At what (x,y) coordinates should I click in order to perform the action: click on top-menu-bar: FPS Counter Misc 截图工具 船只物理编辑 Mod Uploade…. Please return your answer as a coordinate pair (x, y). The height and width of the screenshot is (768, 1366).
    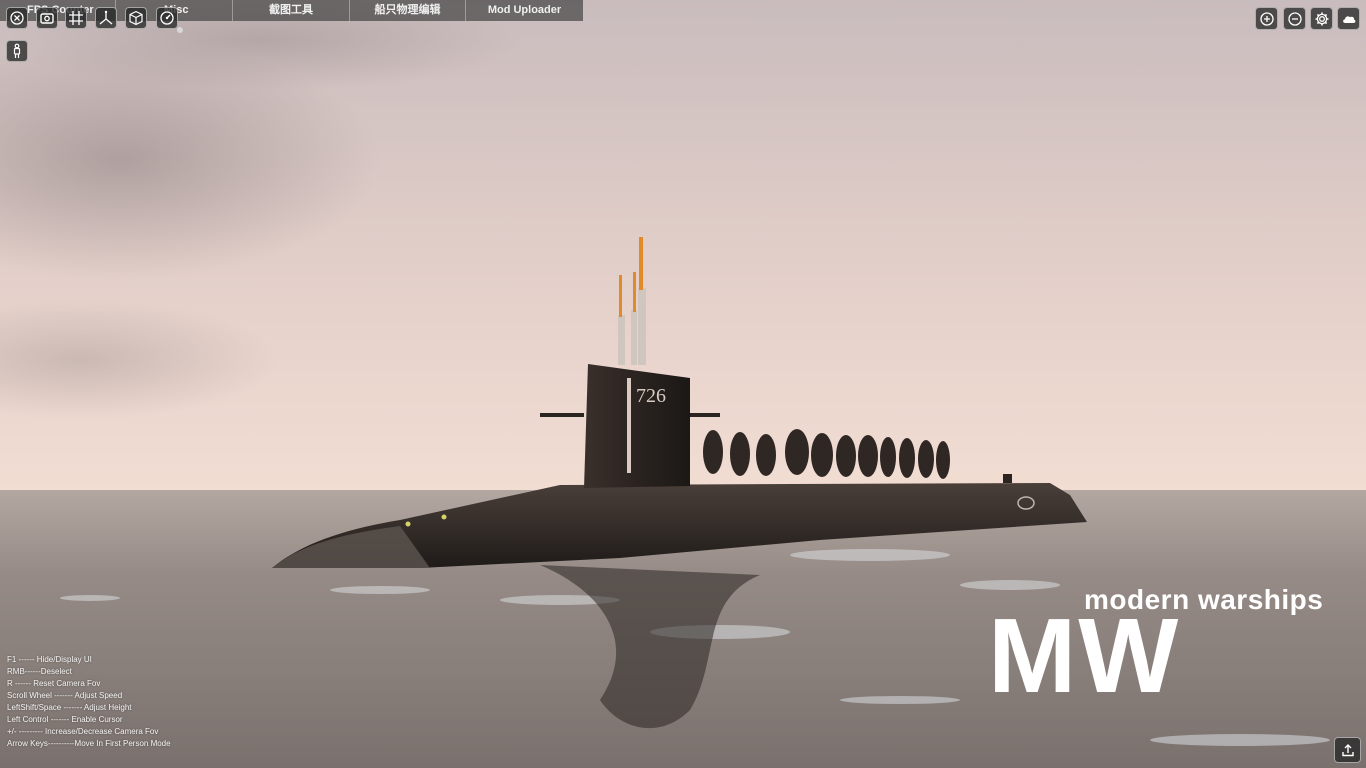
    Looking at the image, I should click on (291, 10).